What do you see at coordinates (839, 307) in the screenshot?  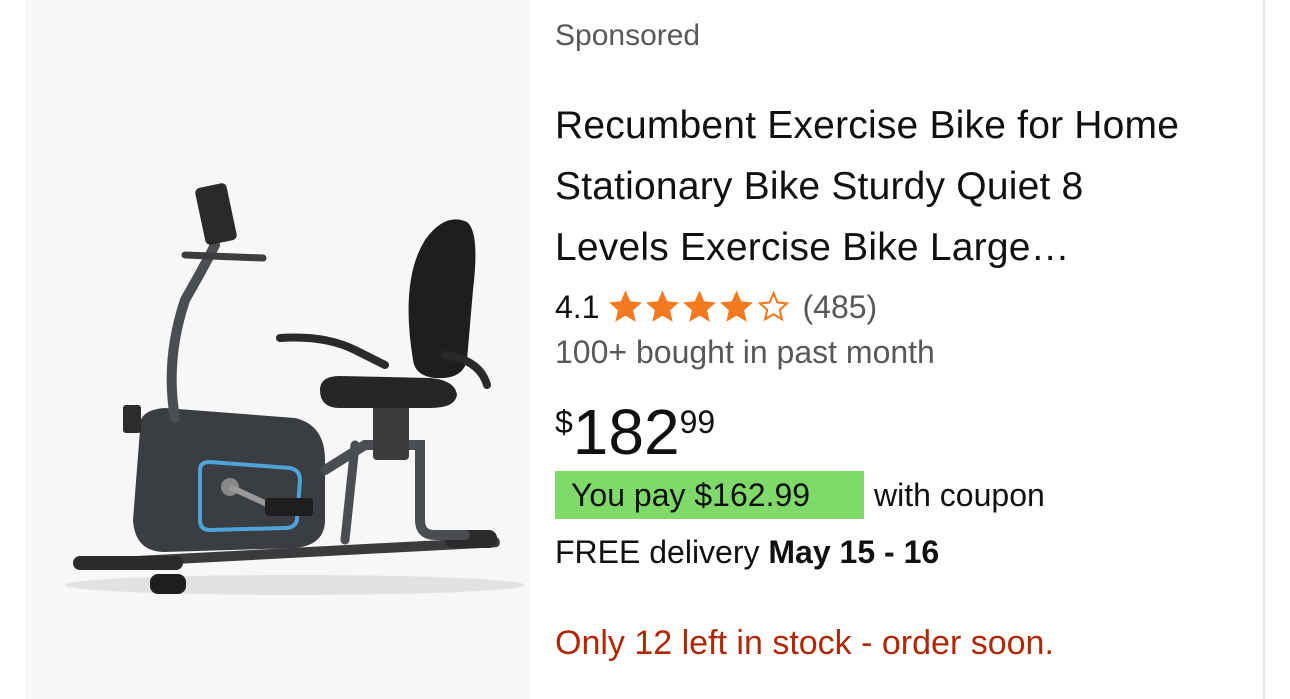 I see `review-count-link: (485)` at bounding box center [839, 307].